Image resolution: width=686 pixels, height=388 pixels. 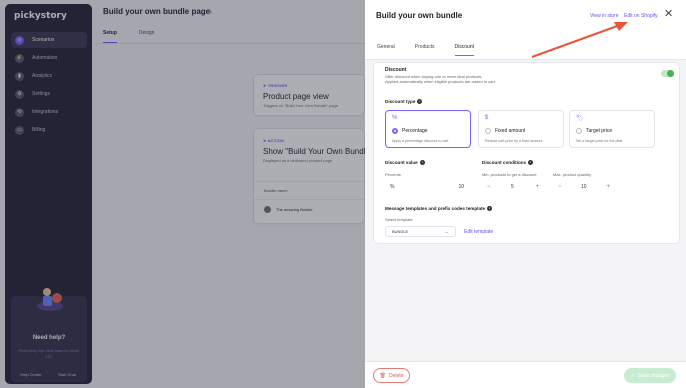 What do you see at coordinates (580, 119) in the screenshot?
I see `tag-icon: 🏷` at bounding box center [580, 119].